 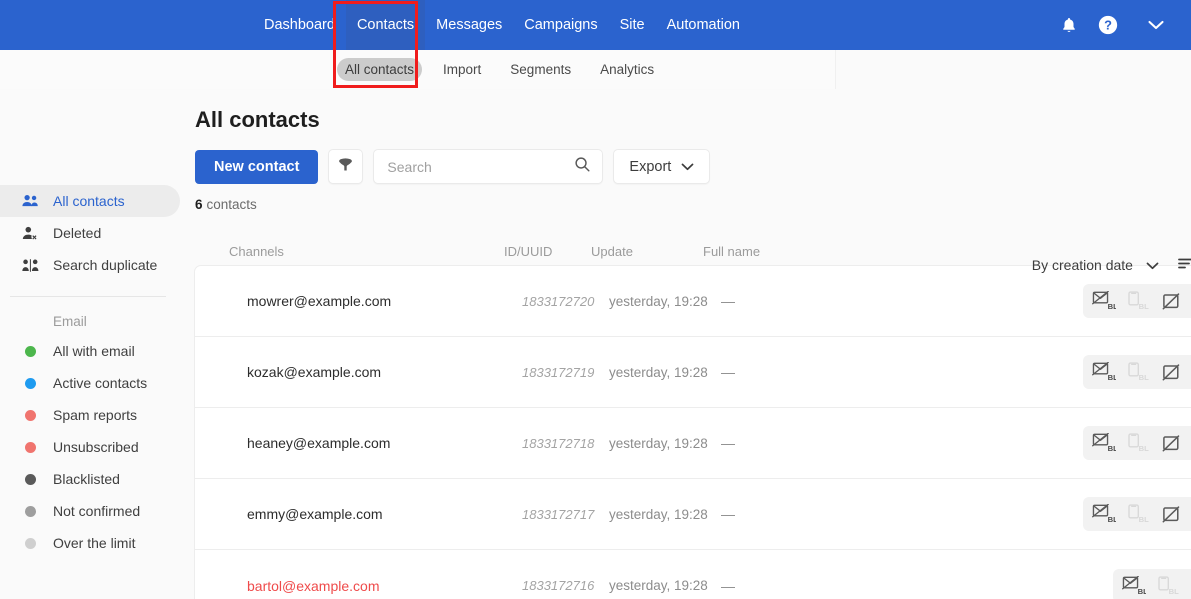 I want to click on search-icon, so click(x=582, y=167).